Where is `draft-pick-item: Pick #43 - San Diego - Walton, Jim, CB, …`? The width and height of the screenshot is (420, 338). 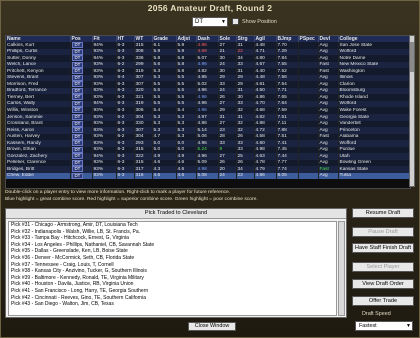
draft-pick-item: Pick #43 - San Diego - Walton, Jim, CB, … is located at coordinates (173, 304).